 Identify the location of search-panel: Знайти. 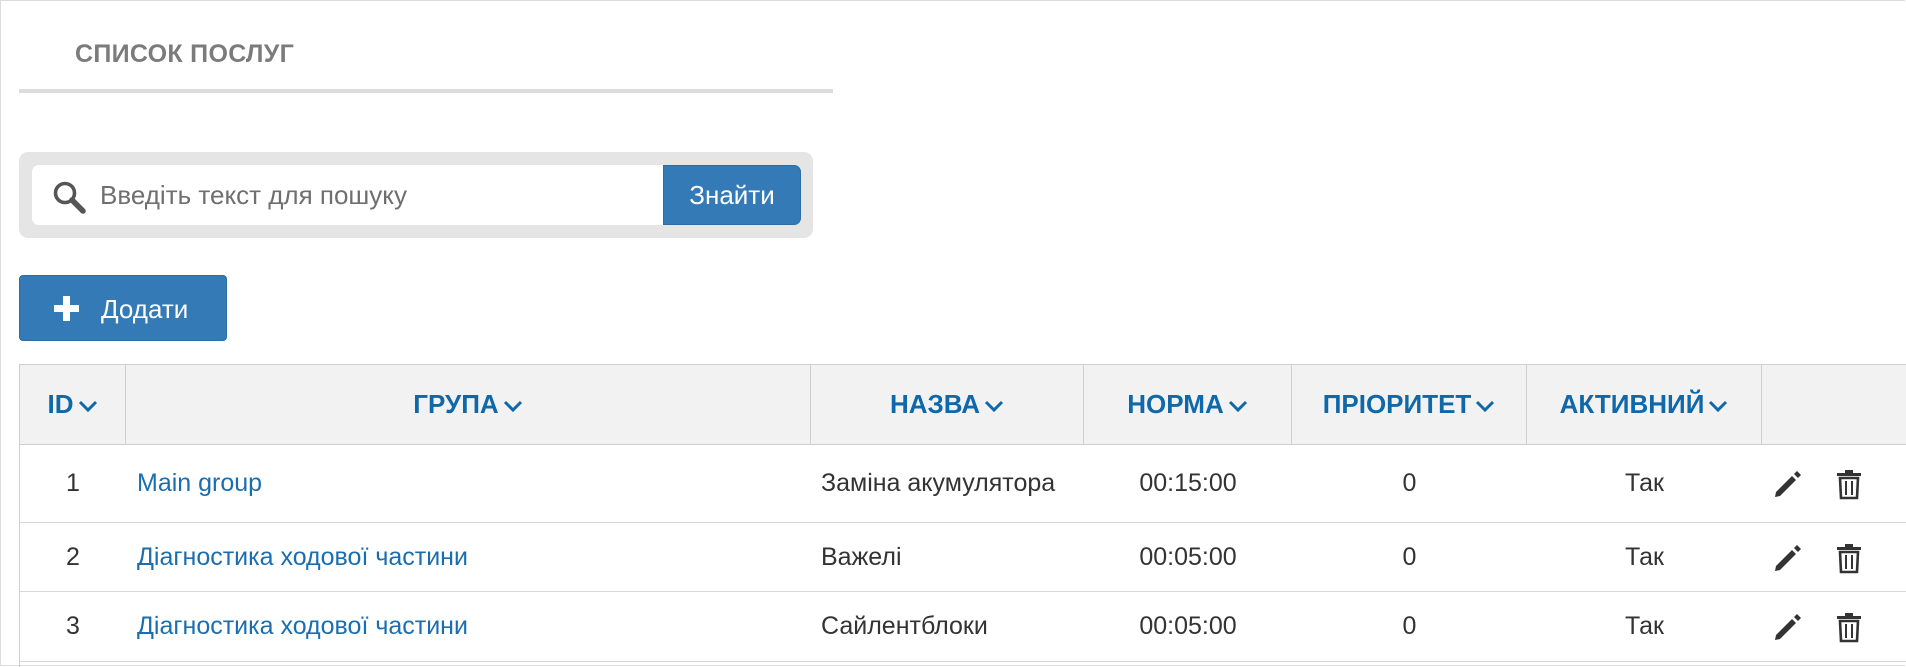
(416, 195).